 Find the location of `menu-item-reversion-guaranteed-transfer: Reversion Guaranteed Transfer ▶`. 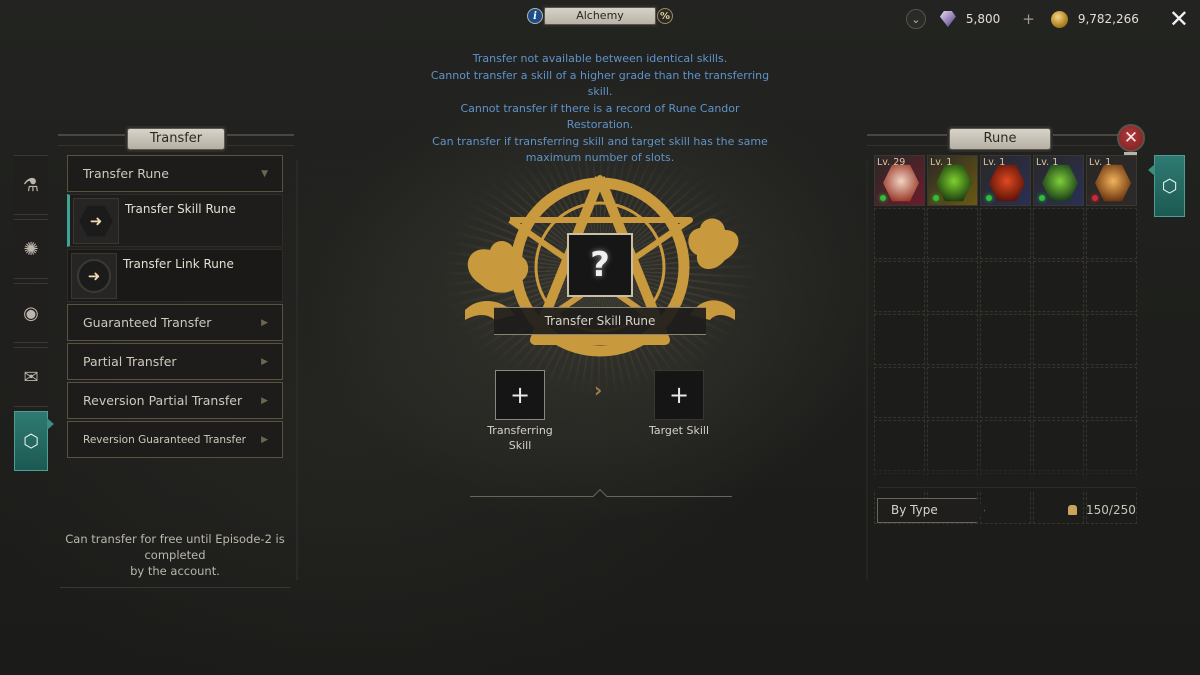

menu-item-reversion-guaranteed-transfer: Reversion Guaranteed Transfer ▶ is located at coordinates (175, 439).